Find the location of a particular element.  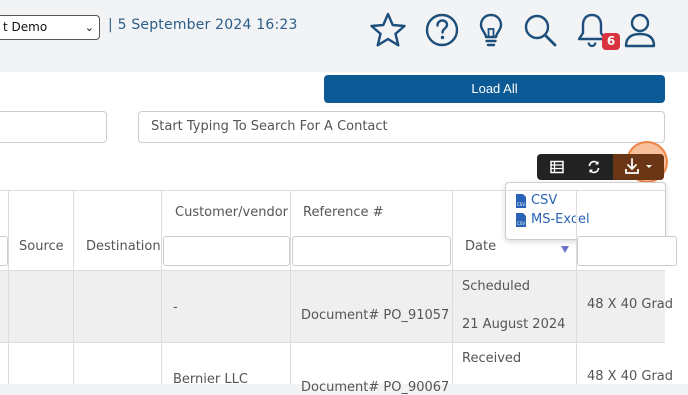

row-status: Received is located at coordinates (492, 358).